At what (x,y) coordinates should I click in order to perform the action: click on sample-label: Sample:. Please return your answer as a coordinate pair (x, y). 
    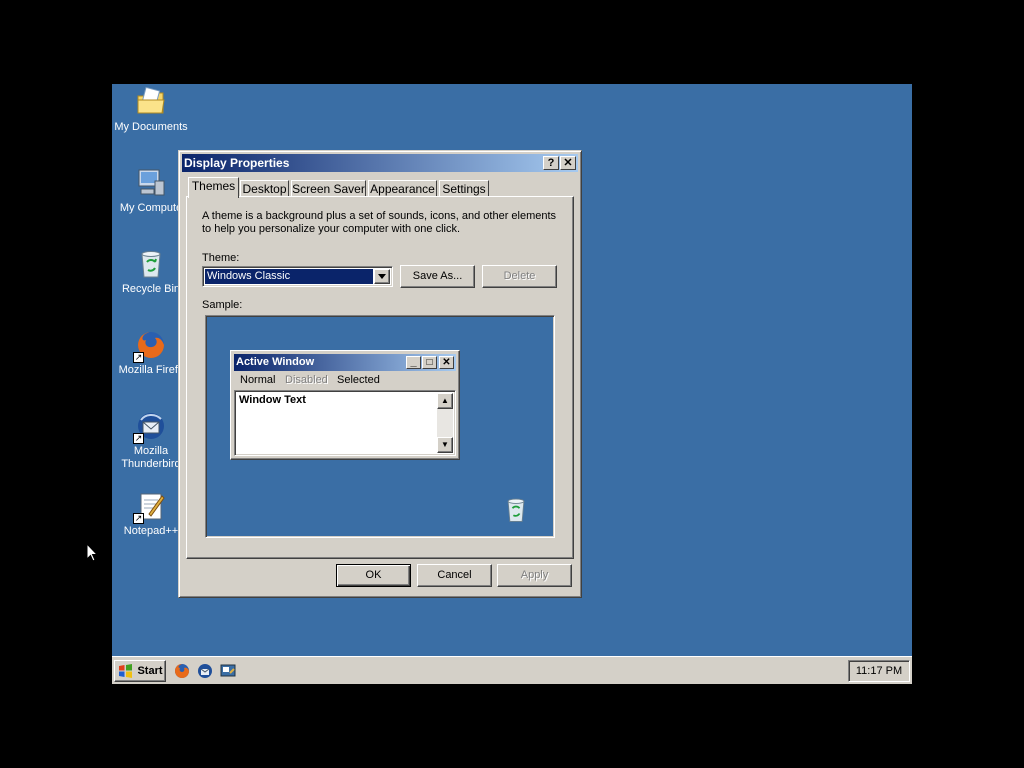
    Looking at the image, I should click on (222, 305).